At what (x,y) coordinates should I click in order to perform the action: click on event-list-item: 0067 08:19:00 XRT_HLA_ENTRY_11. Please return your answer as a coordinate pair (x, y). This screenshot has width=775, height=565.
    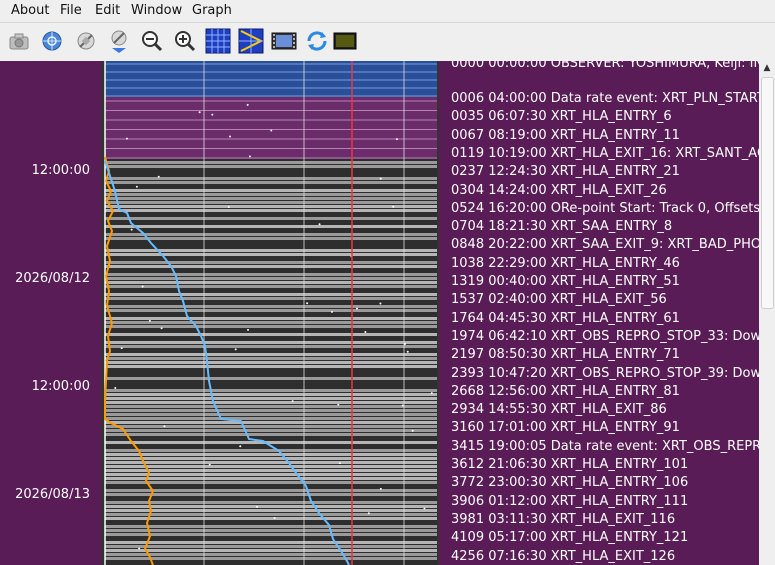
    Looking at the image, I should click on (565, 135).